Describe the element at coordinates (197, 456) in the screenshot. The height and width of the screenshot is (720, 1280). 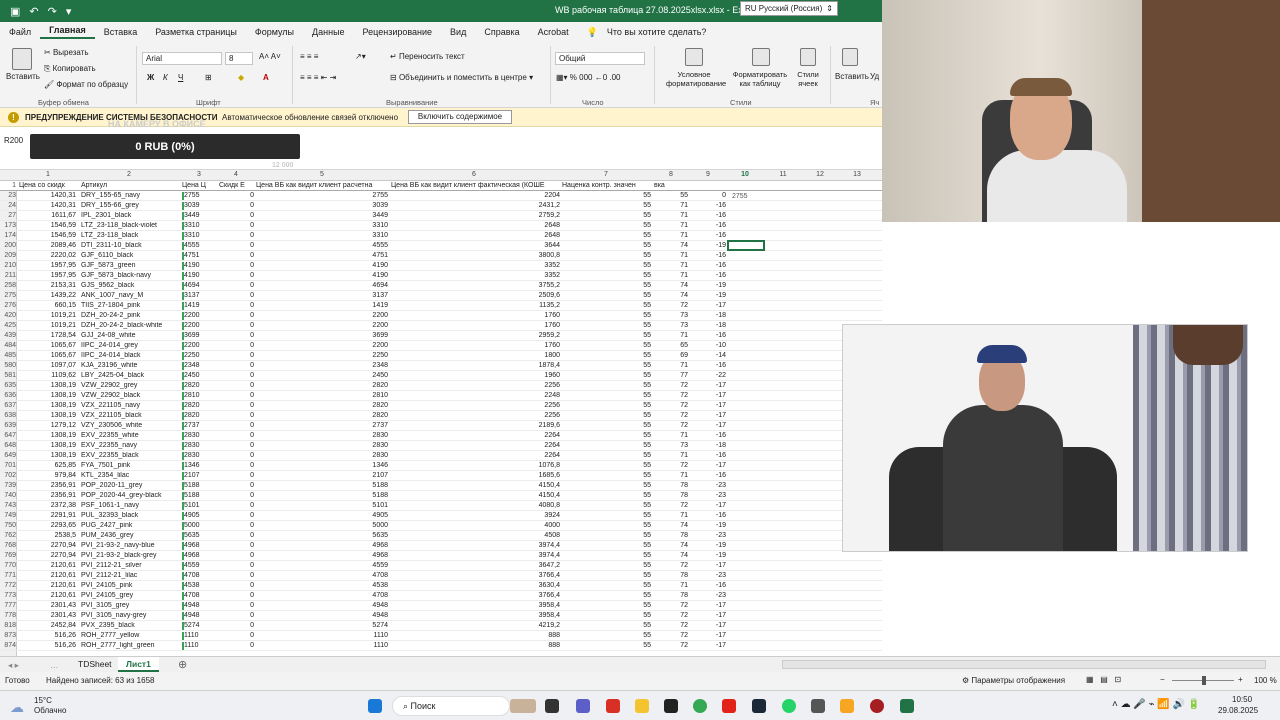
I see `price-cell: 2830` at that location.